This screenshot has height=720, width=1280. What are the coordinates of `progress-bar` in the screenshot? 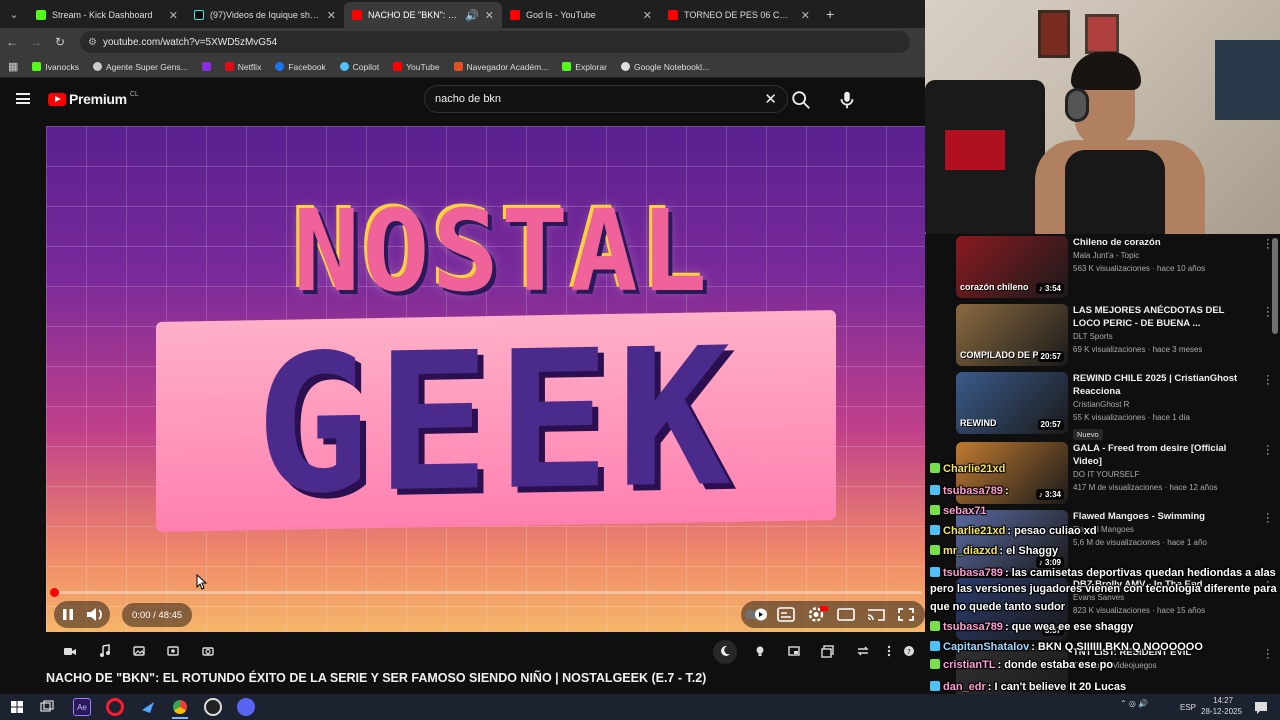 It's located at (488, 592).